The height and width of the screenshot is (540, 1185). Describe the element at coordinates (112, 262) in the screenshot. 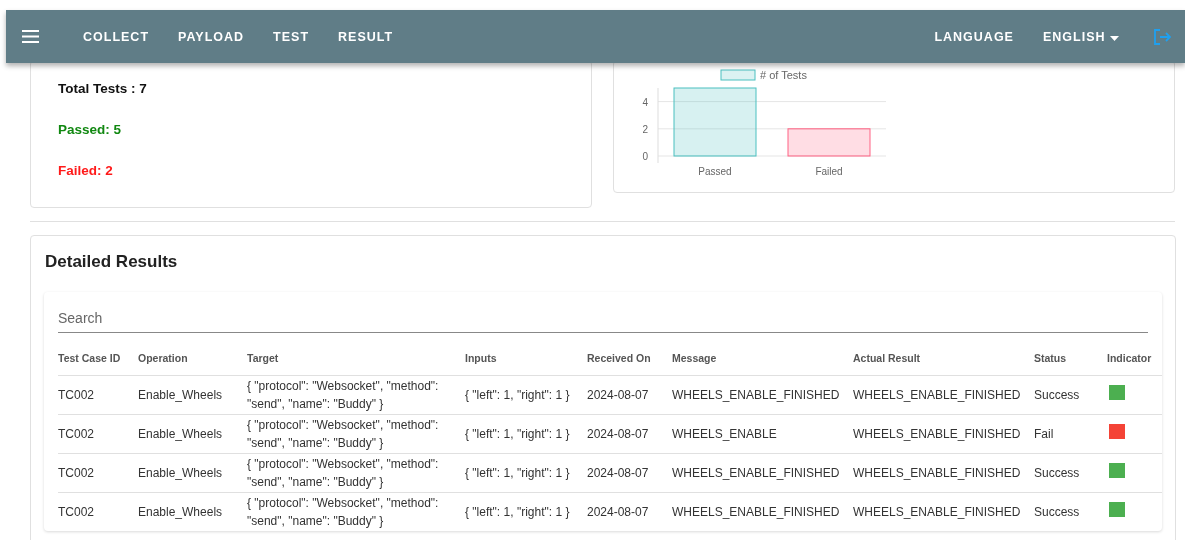

I see `section-title: Detailed Results` at that location.